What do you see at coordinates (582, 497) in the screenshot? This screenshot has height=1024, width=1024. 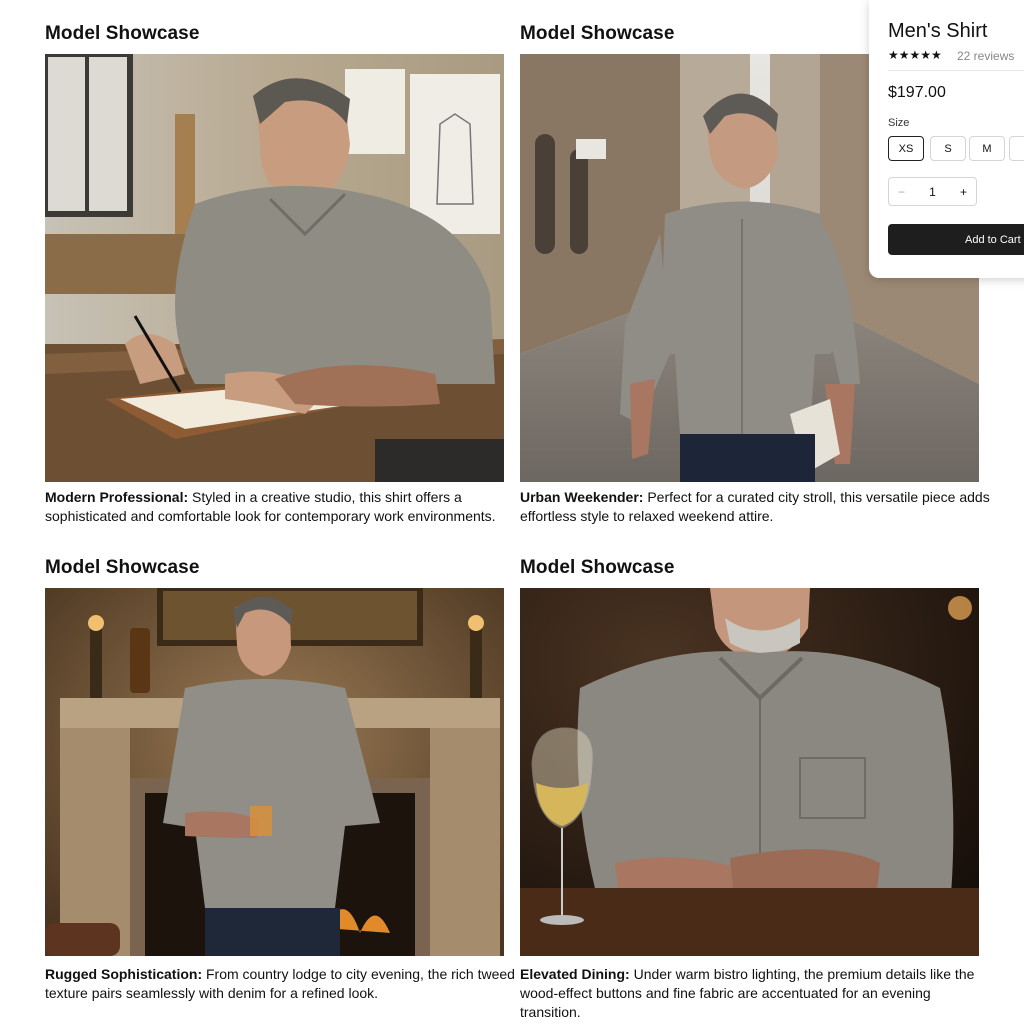 I see `caption-title: Urban Weekender:` at bounding box center [582, 497].